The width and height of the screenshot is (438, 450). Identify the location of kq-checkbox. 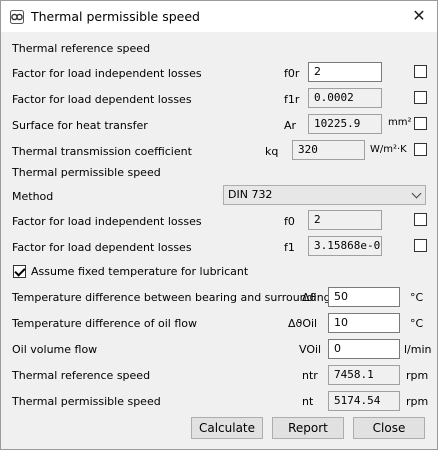
(420, 149).